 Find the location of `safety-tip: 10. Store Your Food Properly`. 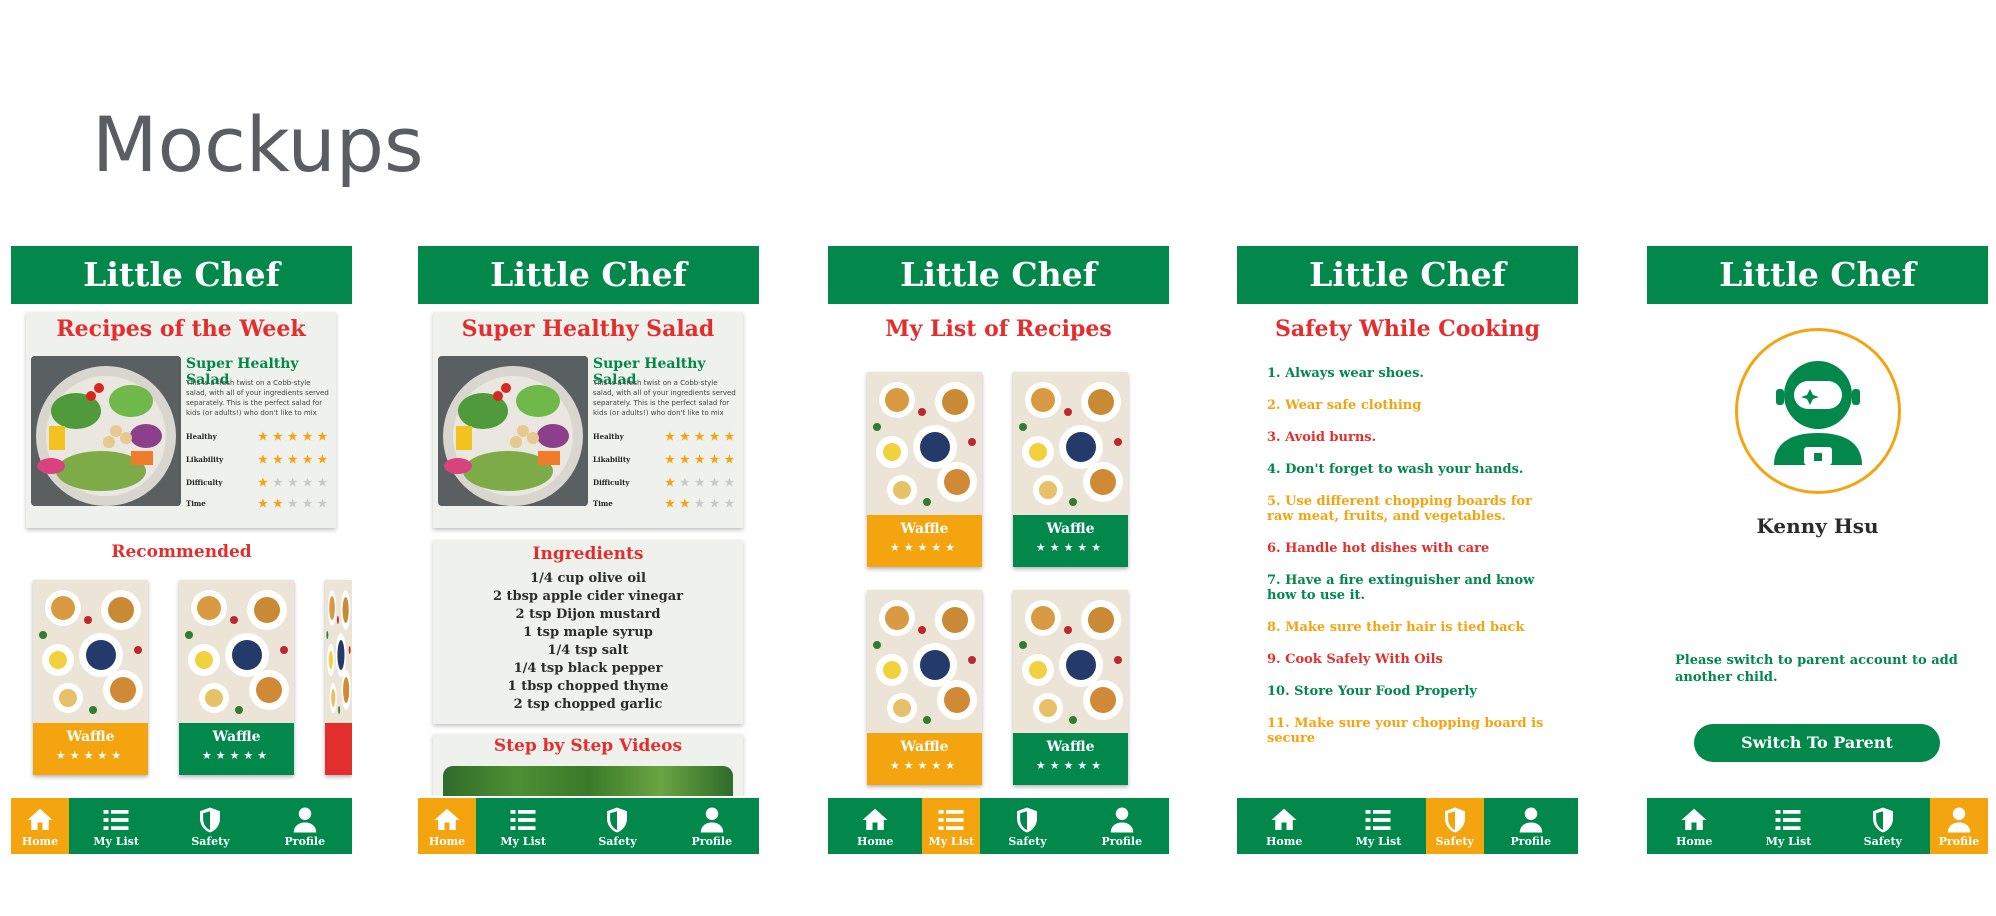

safety-tip: 10. Store Your Food Properly is located at coordinates (1372, 691).